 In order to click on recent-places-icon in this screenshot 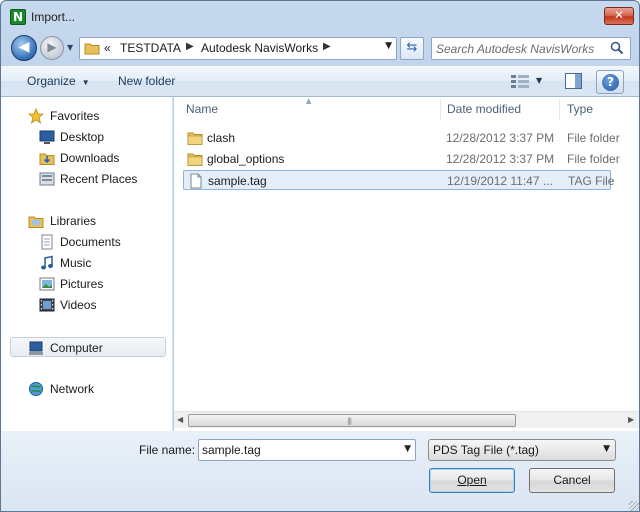, I will do `click(47, 179)`.